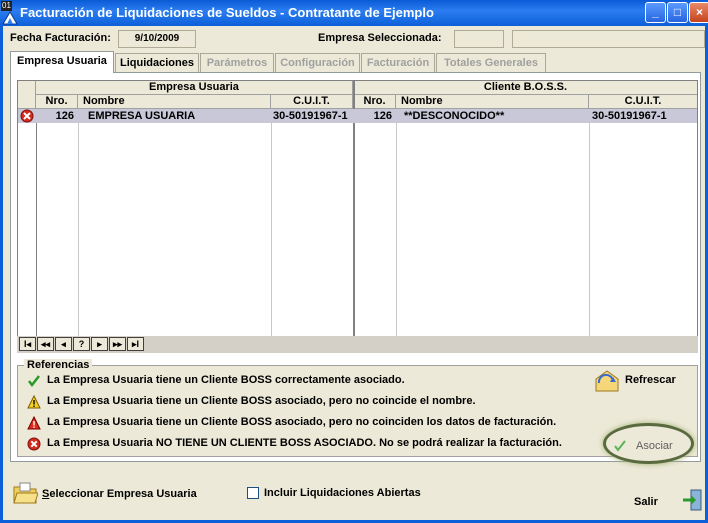 The width and height of the screenshot is (708, 523). What do you see at coordinates (608, 39) in the screenshot?
I see `empresa-name-field` at bounding box center [608, 39].